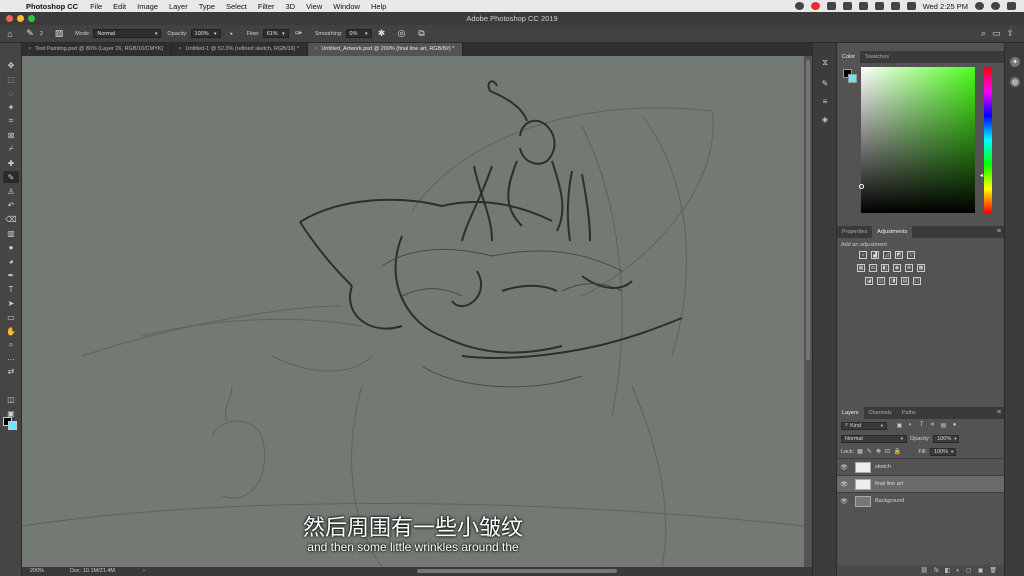 The height and width of the screenshot is (576, 1024). I want to click on menu-file: File, so click(96, 6).